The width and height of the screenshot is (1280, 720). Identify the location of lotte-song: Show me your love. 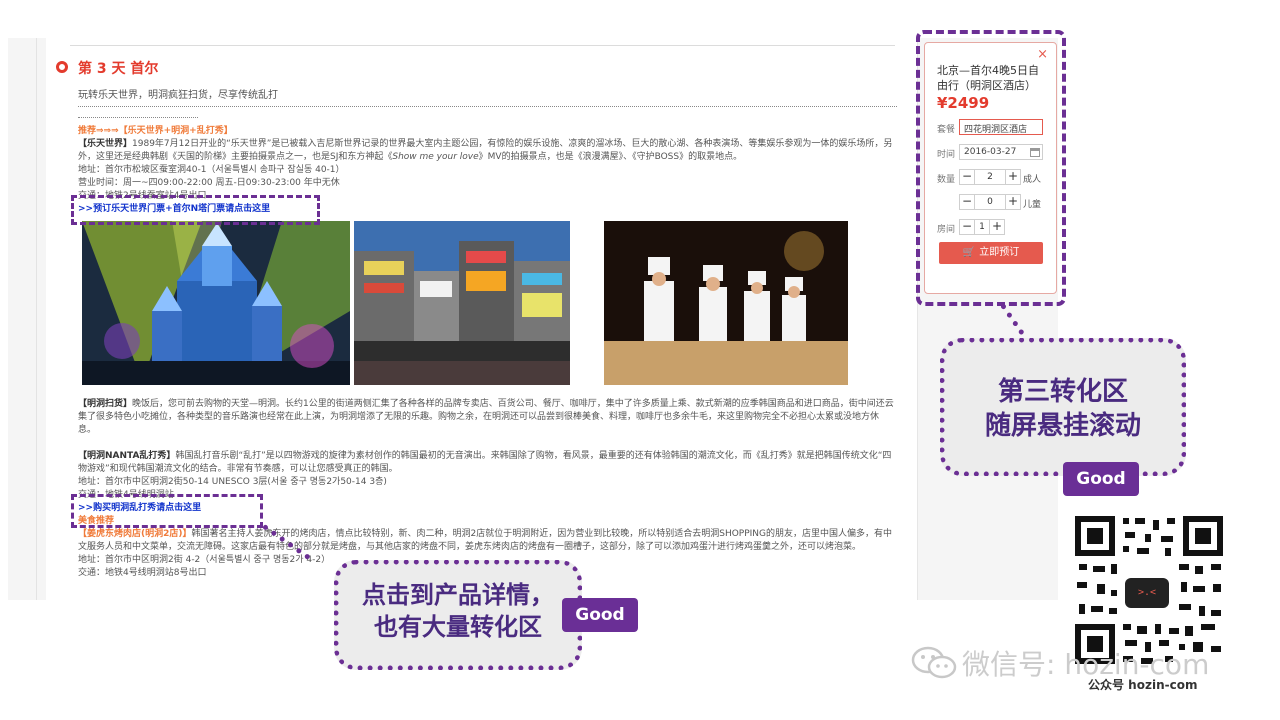
(435, 157).